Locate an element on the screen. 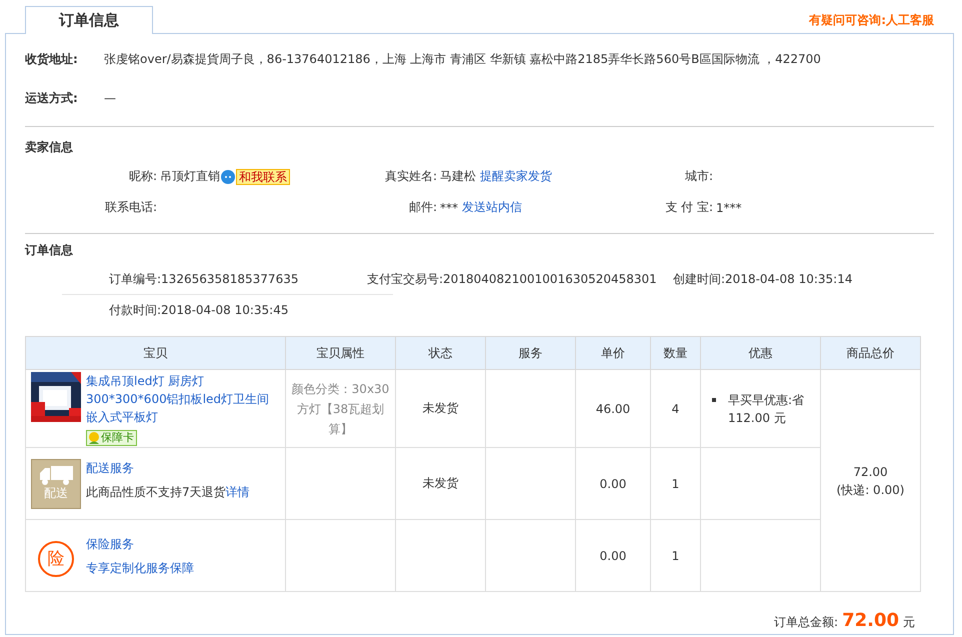 This screenshot has width=962, height=637. field-label: 昵称: is located at coordinates (142, 176).